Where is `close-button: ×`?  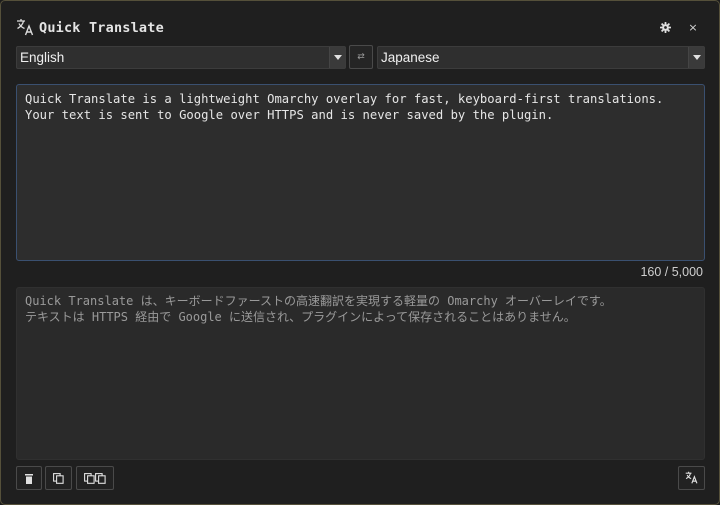 close-button: × is located at coordinates (693, 27).